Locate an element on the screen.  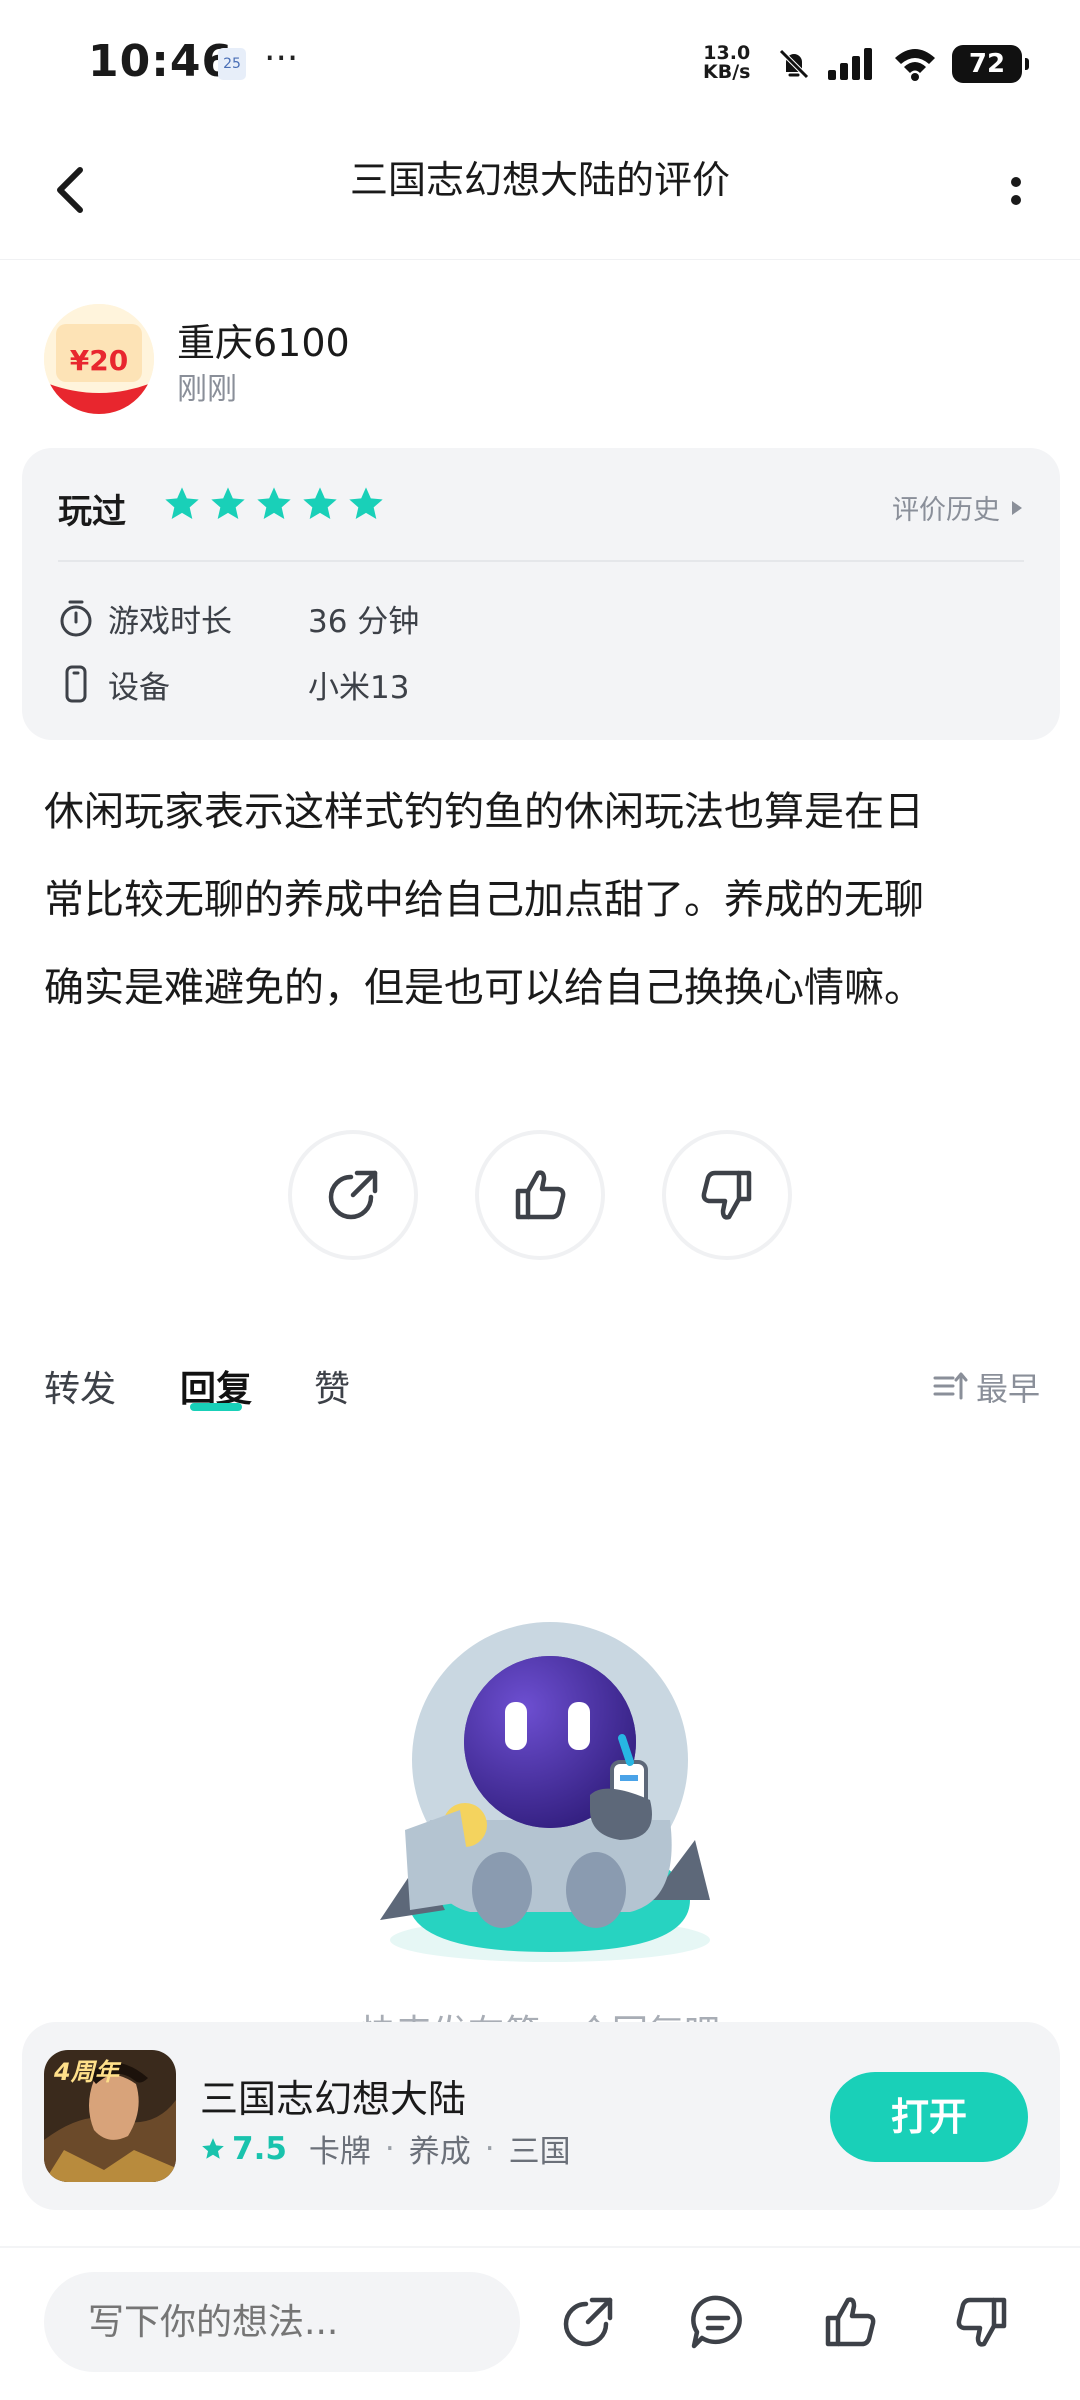
back-button is located at coordinates (74, 190).